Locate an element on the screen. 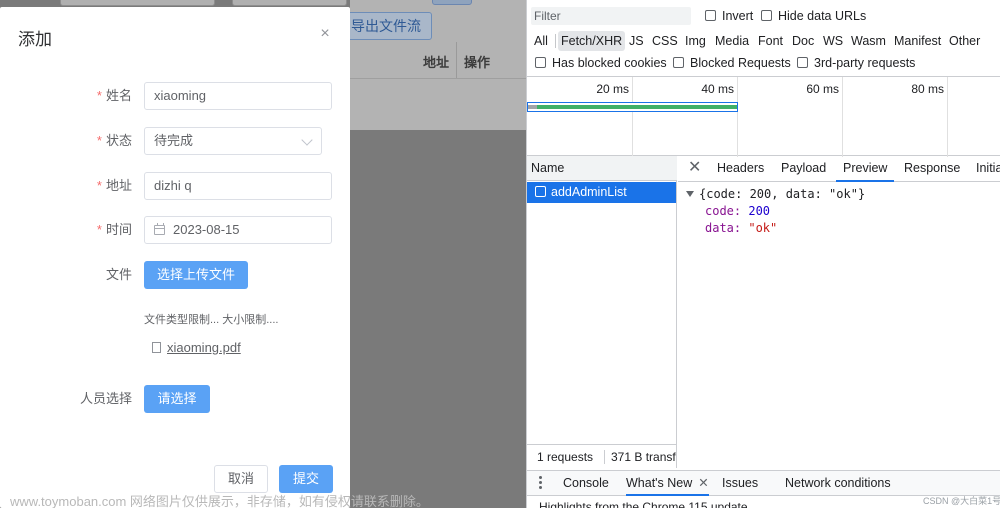  network-timeline-overview: 20 ms 40 ms 60 ms 80 ms is located at coordinates (763, 116).